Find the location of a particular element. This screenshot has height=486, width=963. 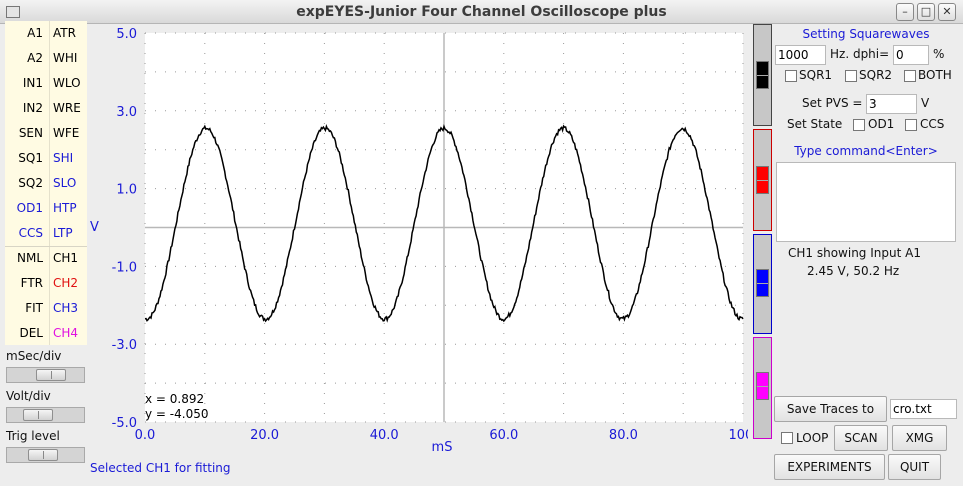

panel-button-a1: A1 is located at coordinates (24, 33).